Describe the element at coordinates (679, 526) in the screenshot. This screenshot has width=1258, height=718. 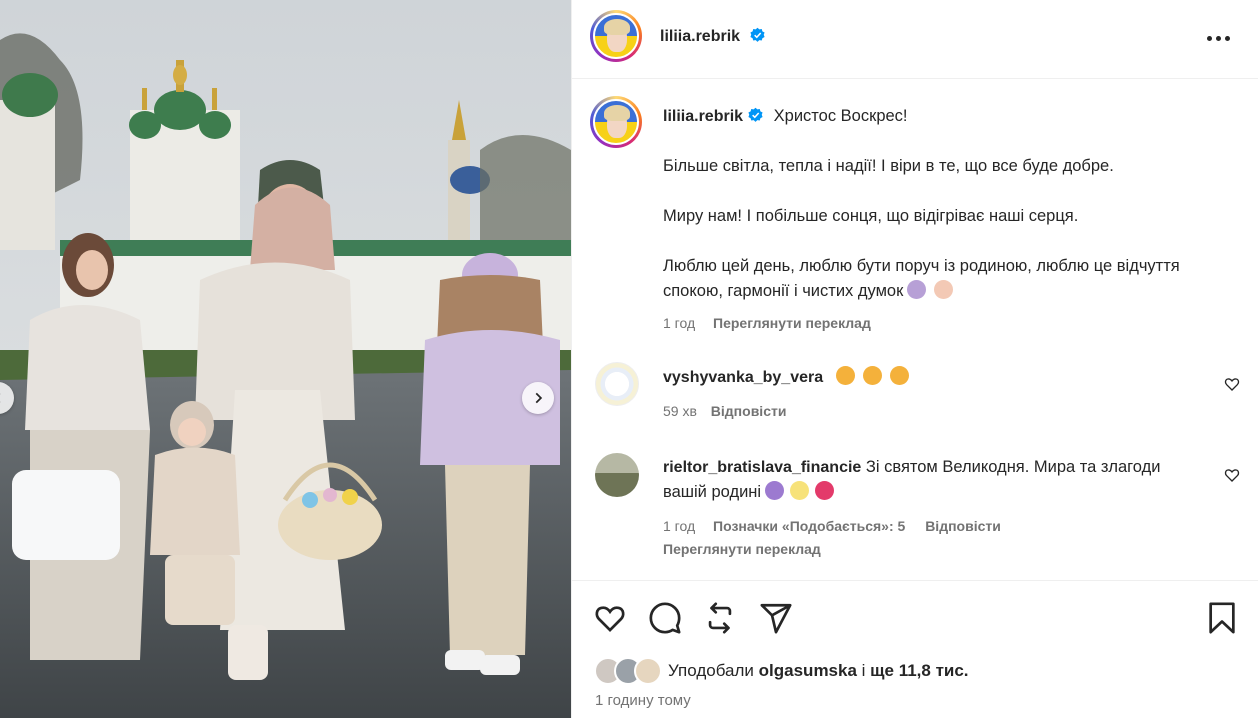
I see `comment-time: 1 год` at that location.